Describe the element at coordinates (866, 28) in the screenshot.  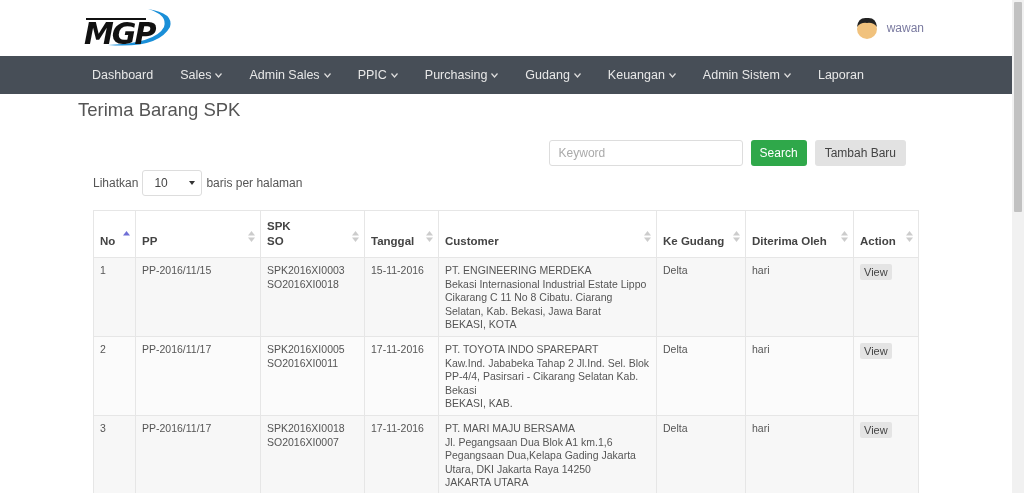
I see `avatar-icon` at that location.